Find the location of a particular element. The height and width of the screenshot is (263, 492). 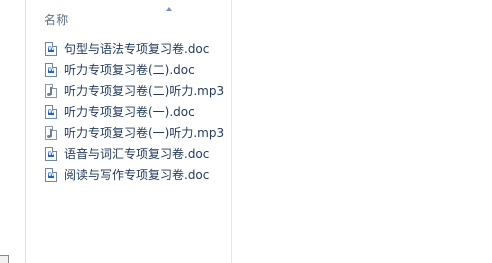

file-row: 语音与词汇专项复习卷.doc is located at coordinates (134, 153).